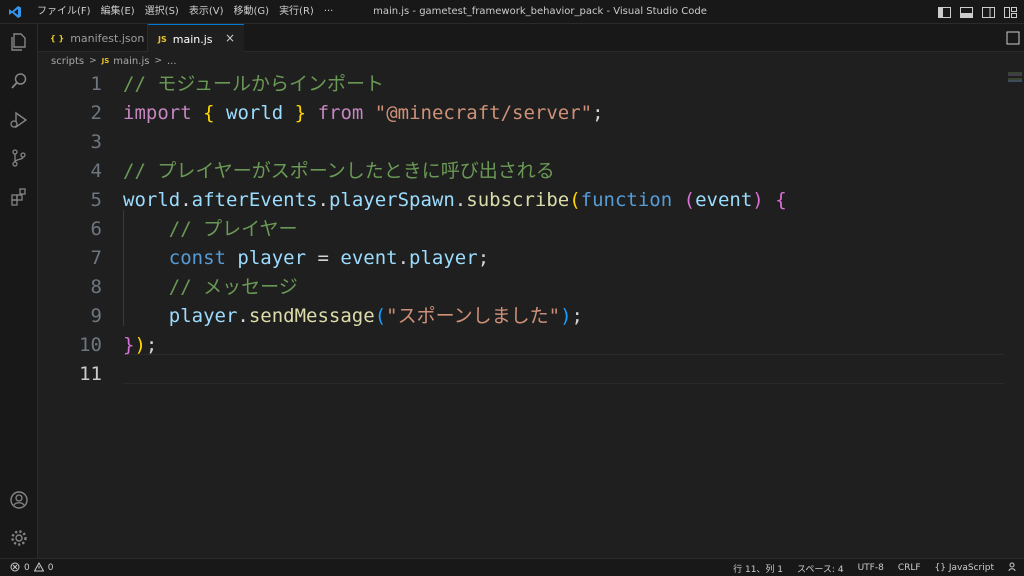  What do you see at coordinates (15, 12) in the screenshot?
I see `vscode-logo-icon` at bounding box center [15, 12].